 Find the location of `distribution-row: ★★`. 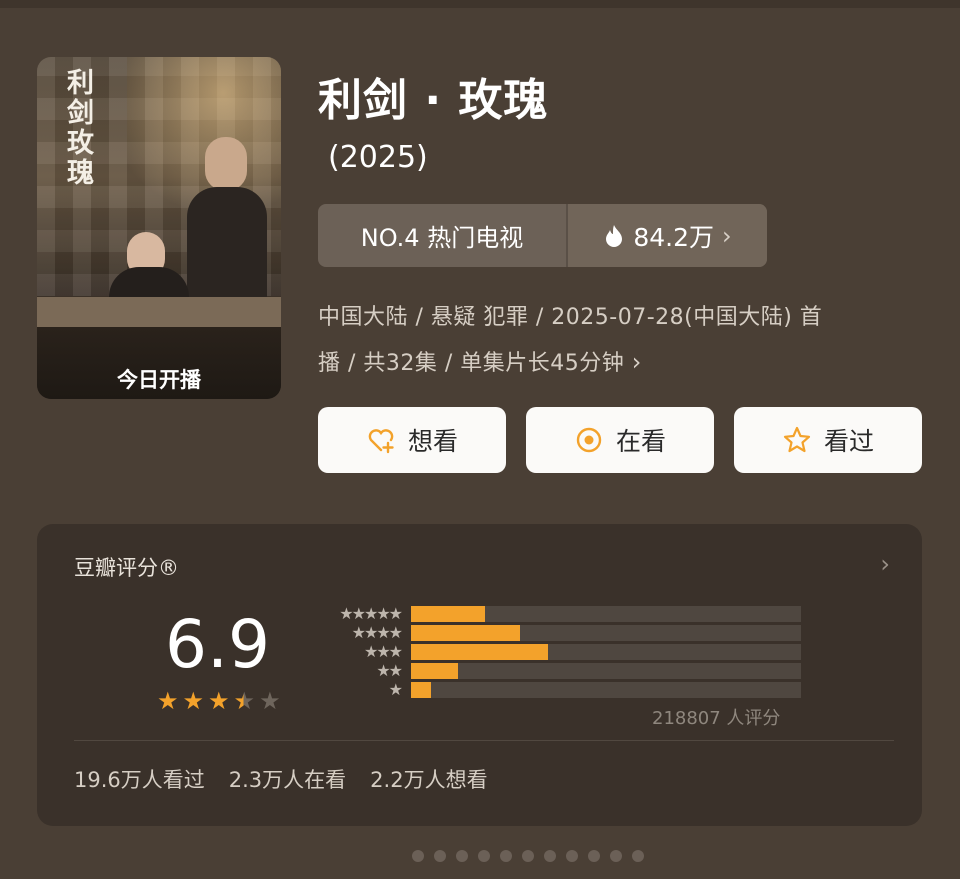

distribution-row: ★★ is located at coordinates (563, 671).